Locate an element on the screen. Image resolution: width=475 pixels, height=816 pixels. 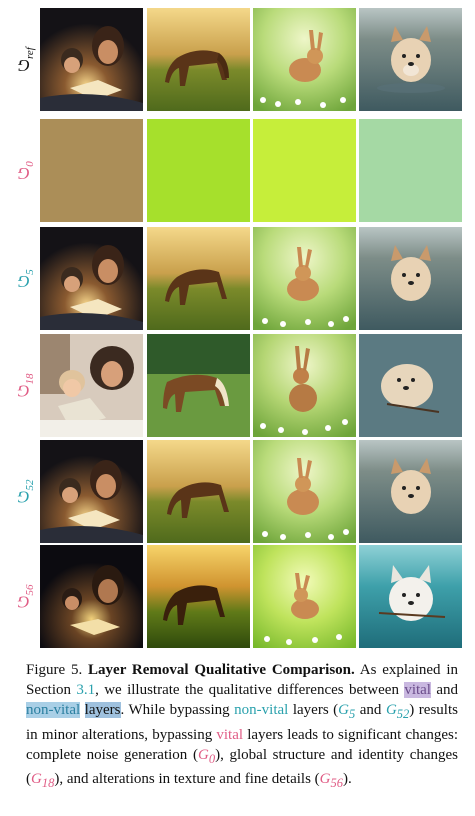
caption-title: Layer Removal Qualitative Comparison. is located at coordinates (221, 670).